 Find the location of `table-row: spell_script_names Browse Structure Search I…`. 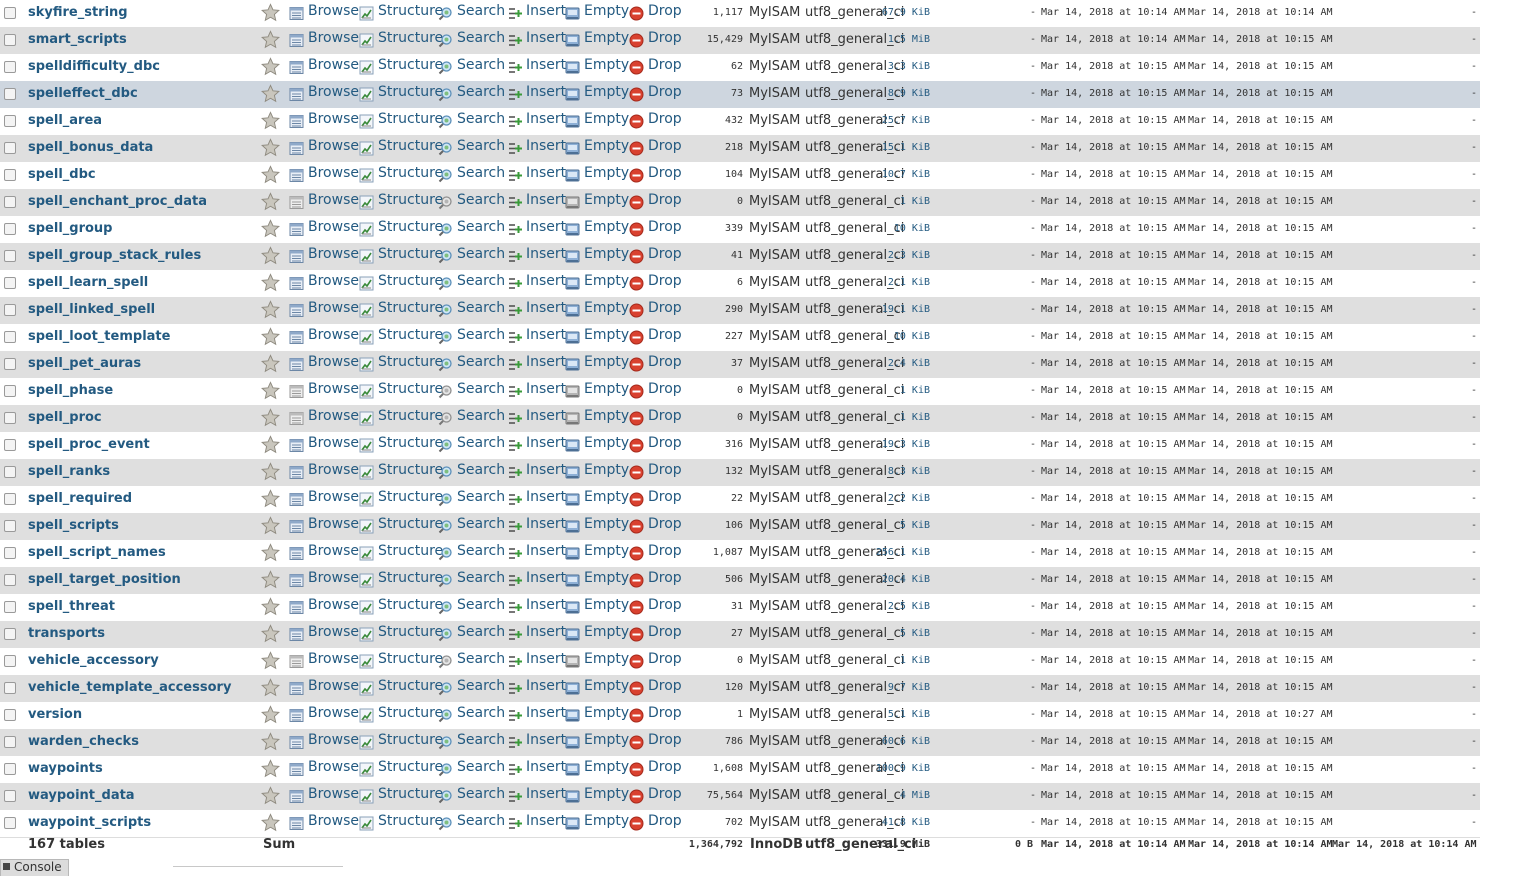

table-row: spell_script_names Browse Structure Search I… is located at coordinates (740, 553).